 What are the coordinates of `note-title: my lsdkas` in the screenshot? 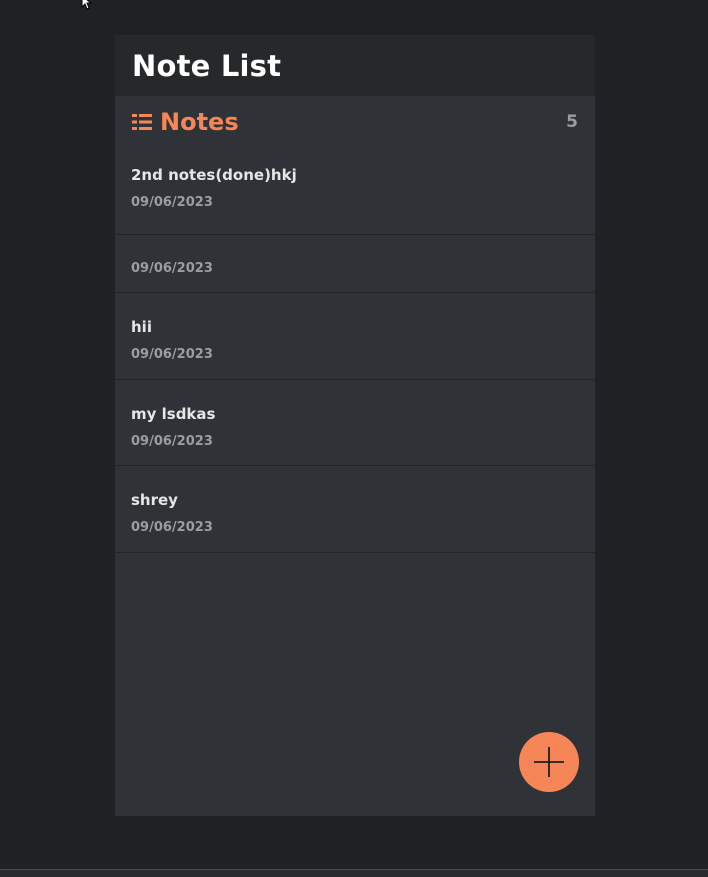 It's located at (173, 414).